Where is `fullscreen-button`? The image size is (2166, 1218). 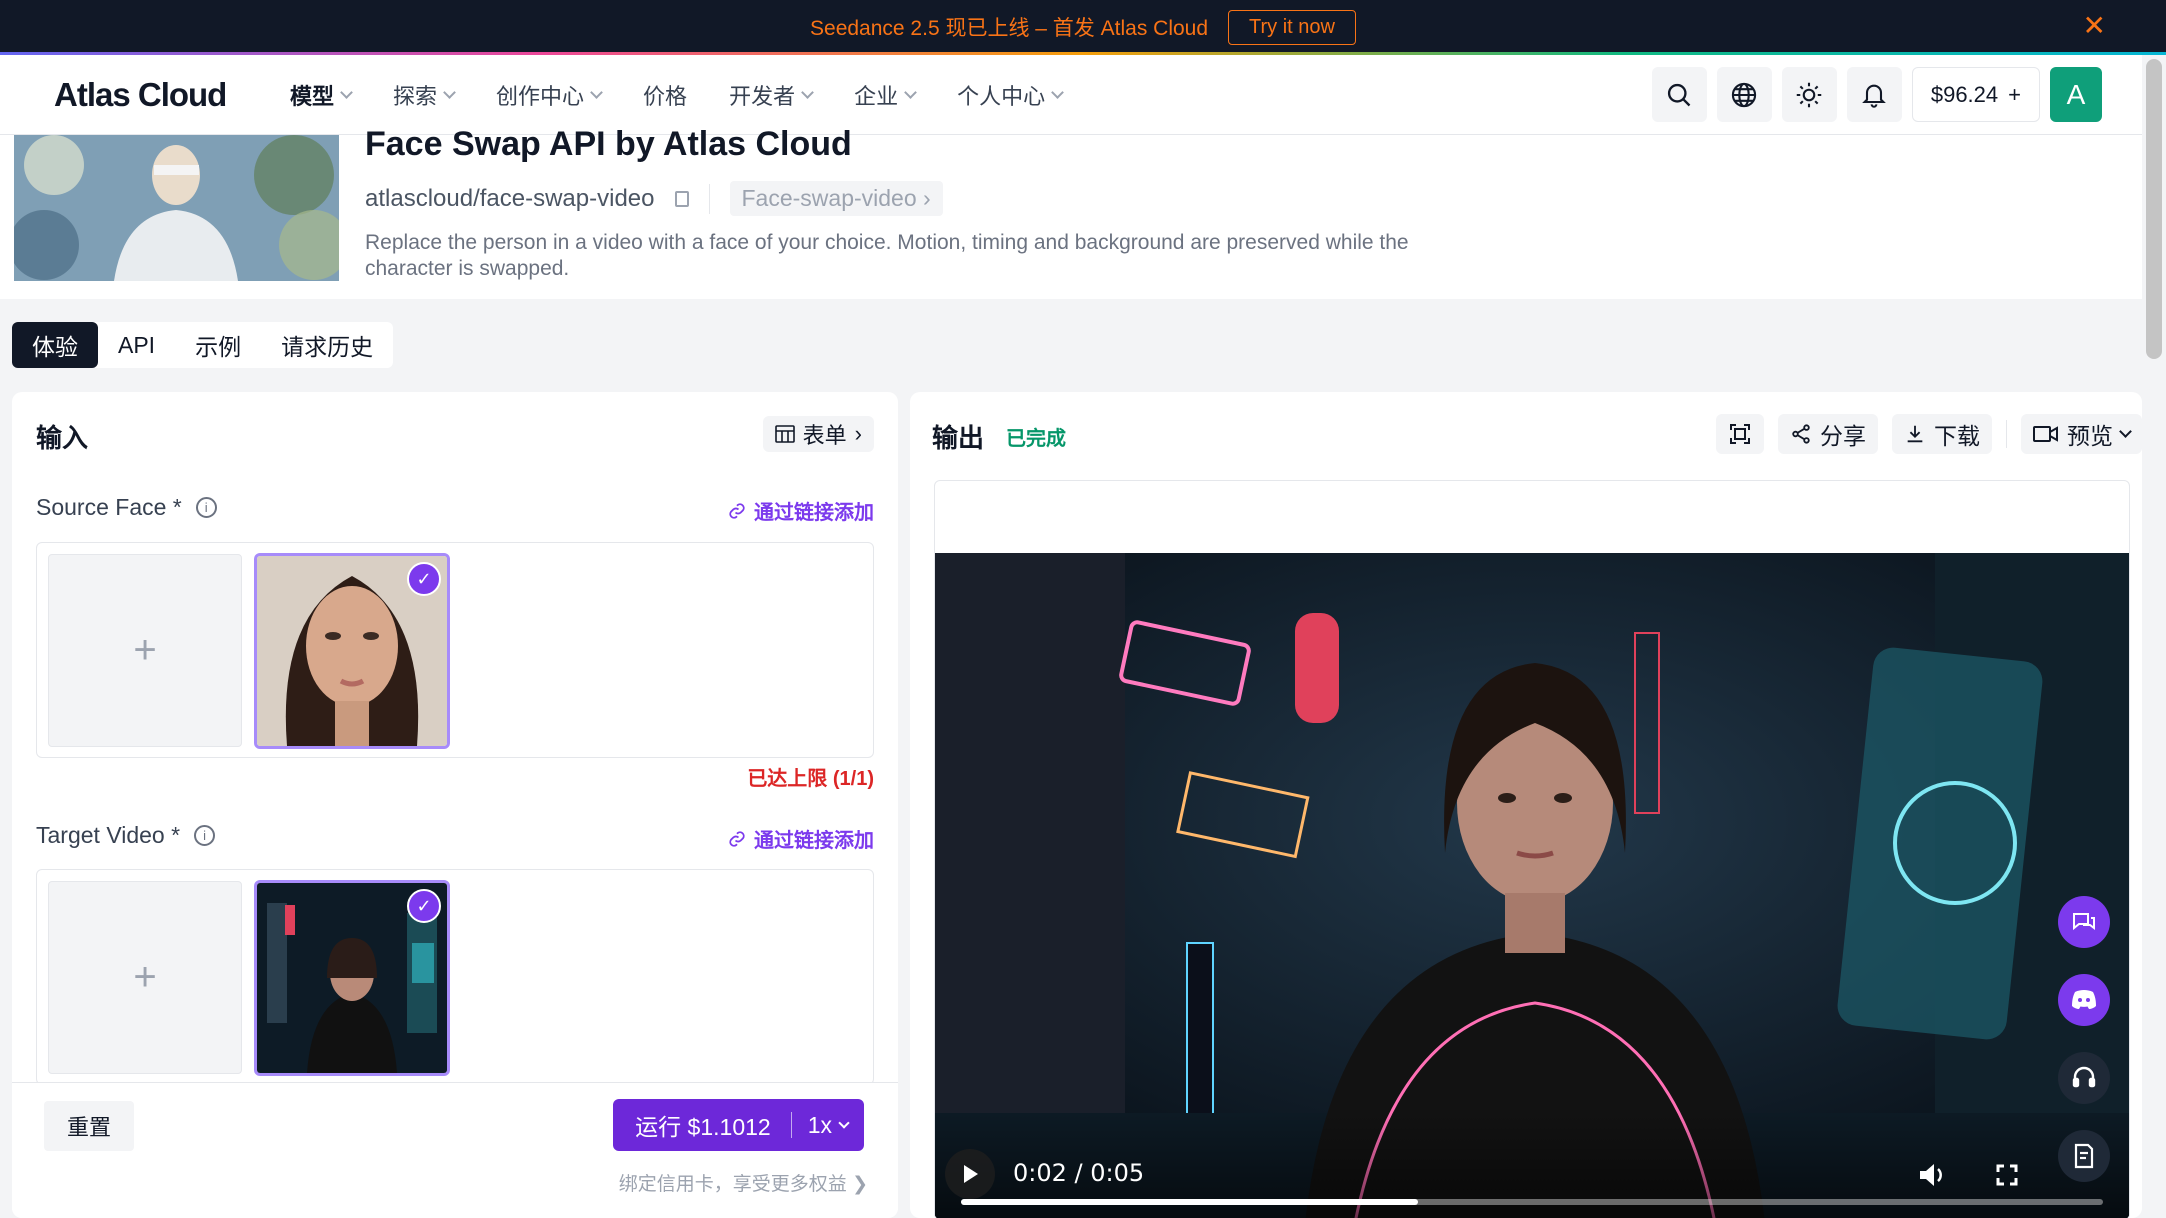 fullscreen-button is located at coordinates (2007, 1177).